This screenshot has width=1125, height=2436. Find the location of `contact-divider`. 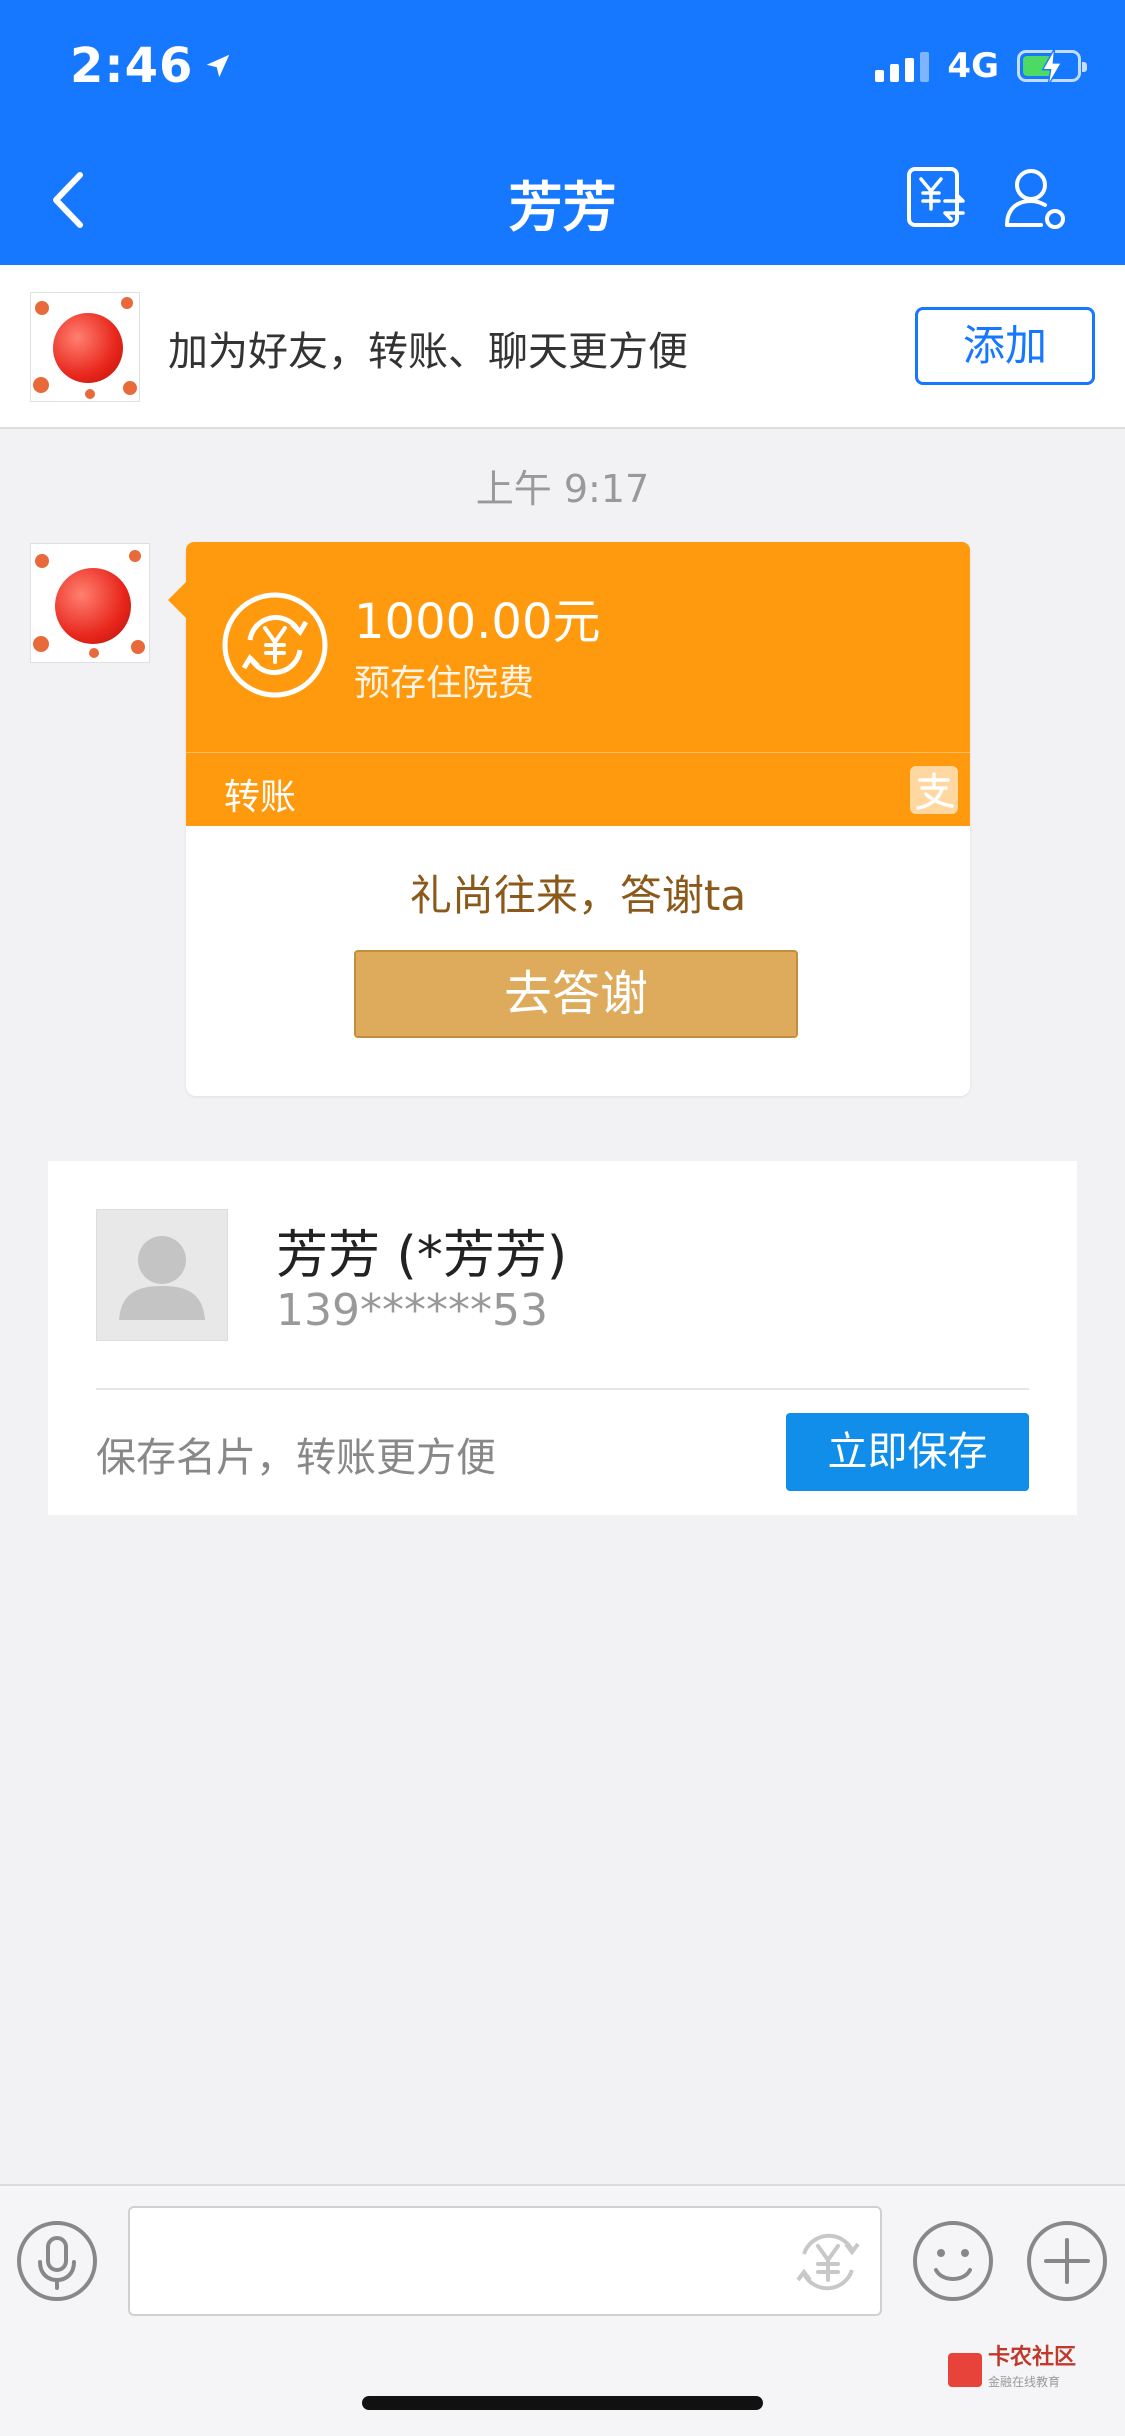

contact-divider is located at coordinates (562, 1389).